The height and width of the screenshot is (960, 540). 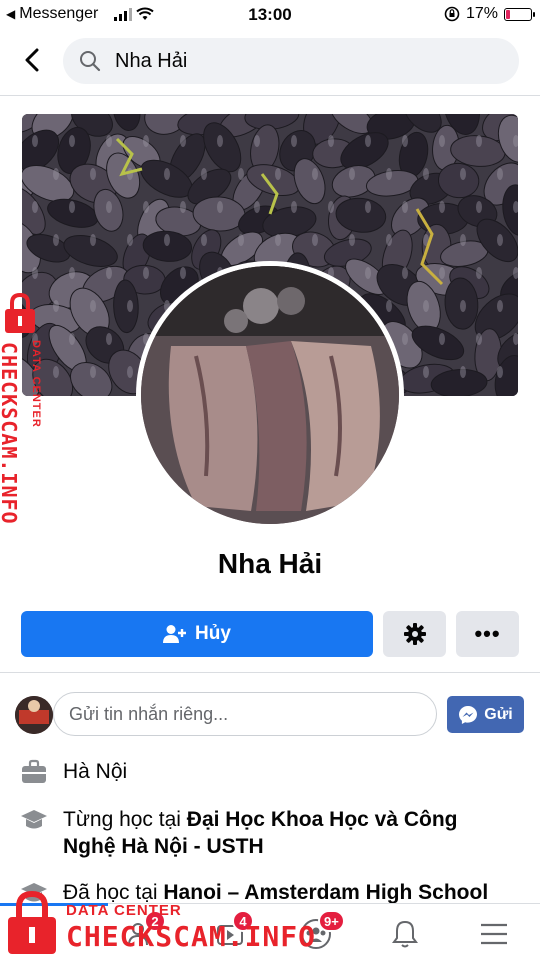 I want to click on more-icon: •••, so click(x=487, y=633).